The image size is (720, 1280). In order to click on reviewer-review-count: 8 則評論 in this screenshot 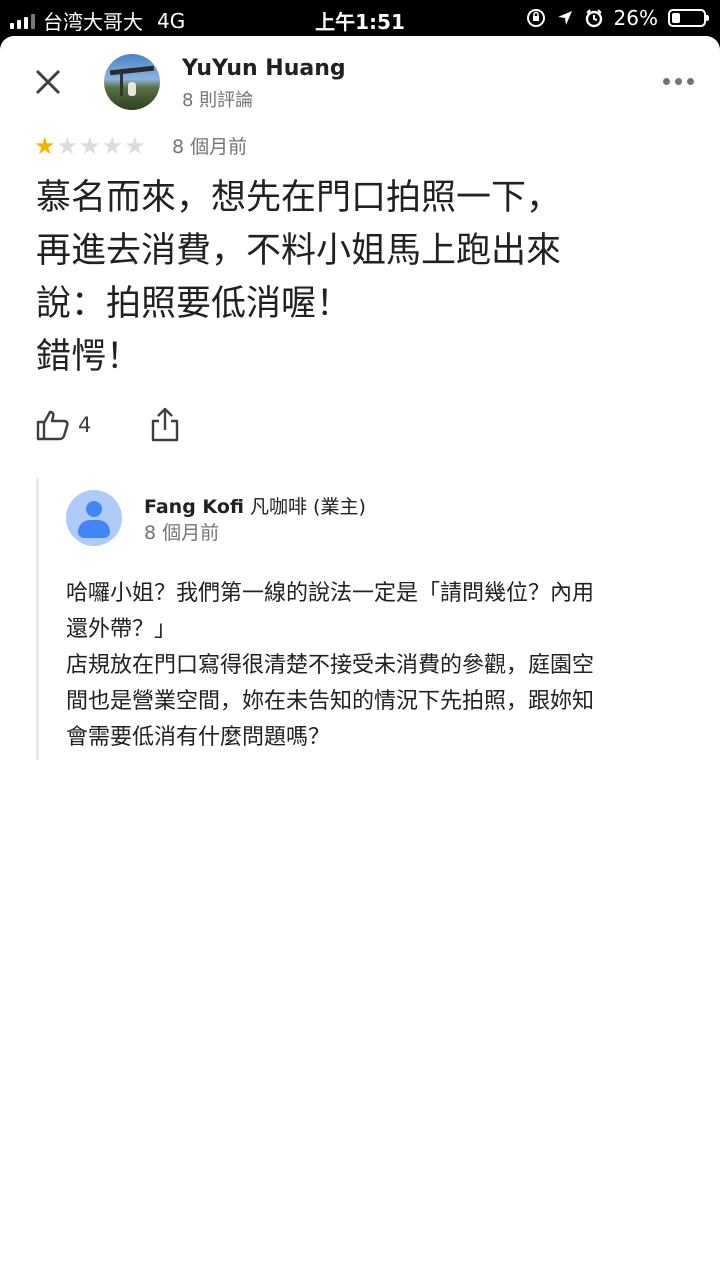, I will do `click(218, 100)`.